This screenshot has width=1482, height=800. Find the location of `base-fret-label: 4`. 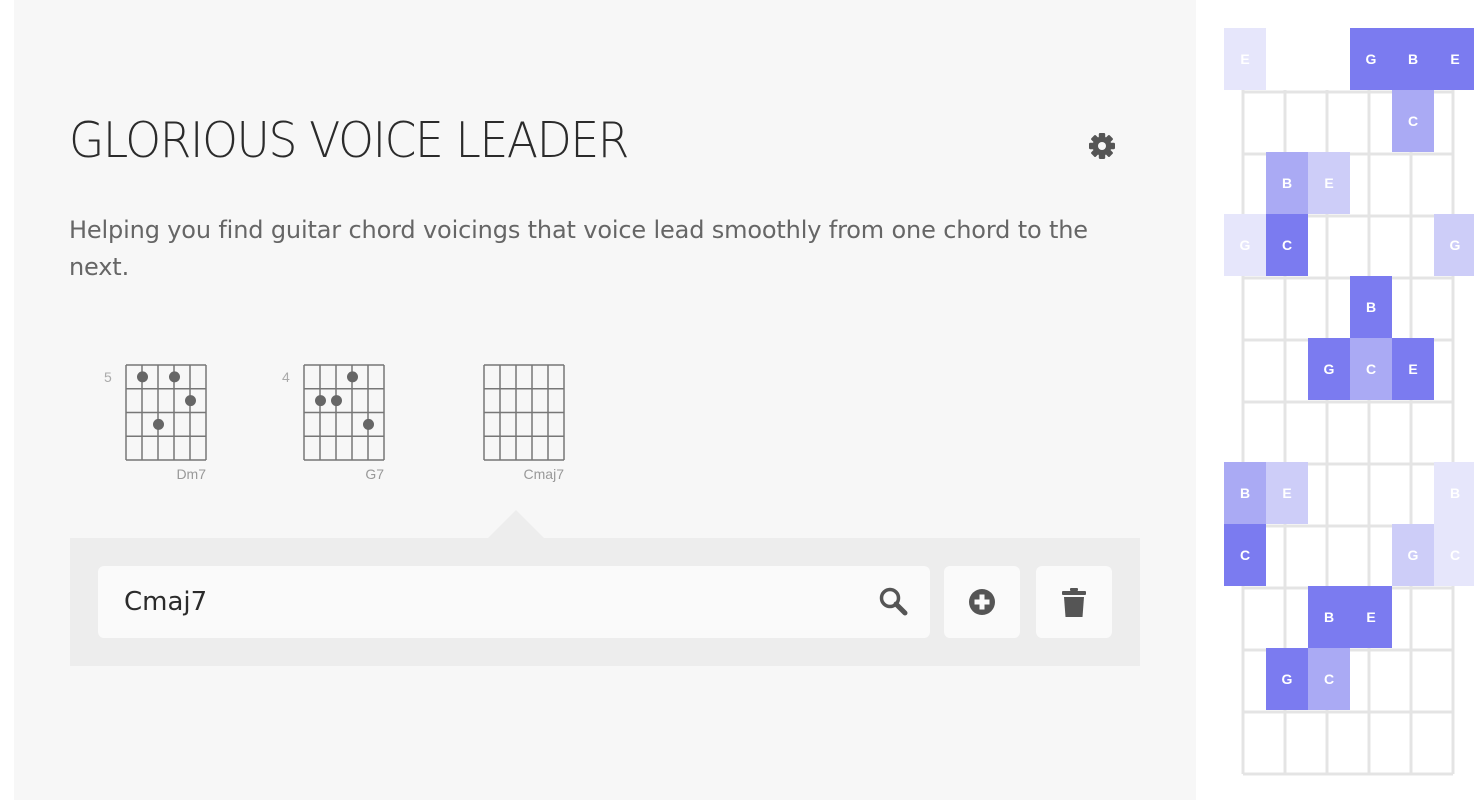

base-fret-label: 4 is located at coordinates (286, 377).